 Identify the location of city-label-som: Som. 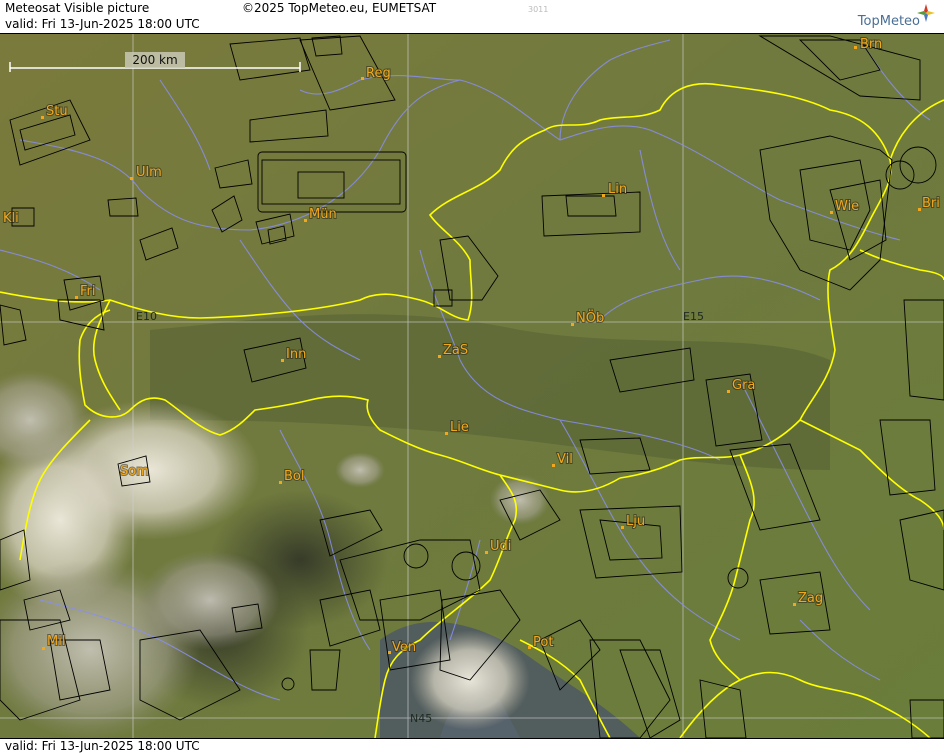
(134, 471).